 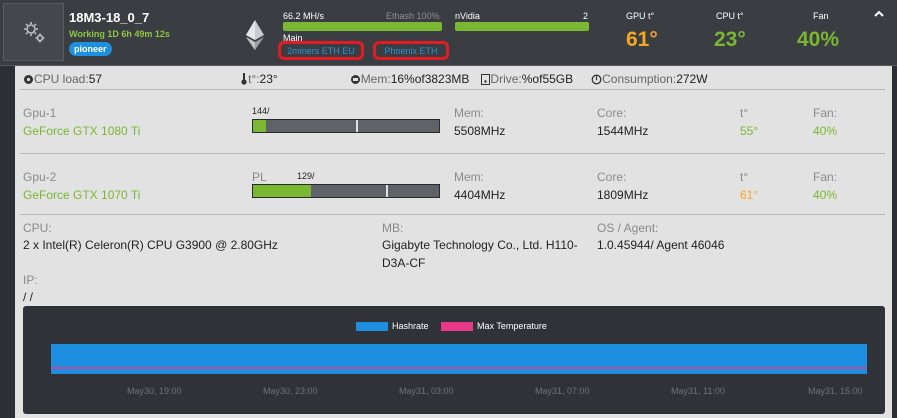 I want to click on x-tick-label: May31, 11:00, so click(x=698, y=391).